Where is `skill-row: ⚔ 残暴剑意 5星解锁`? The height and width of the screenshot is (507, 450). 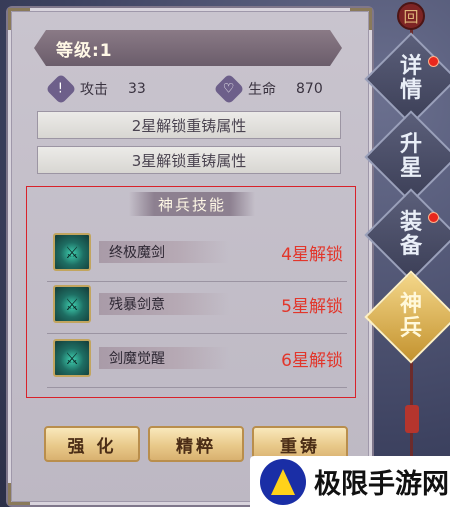
skill-row: ⚔ 残暴剑意 5星解锁 is located at coordinates (197, 308).